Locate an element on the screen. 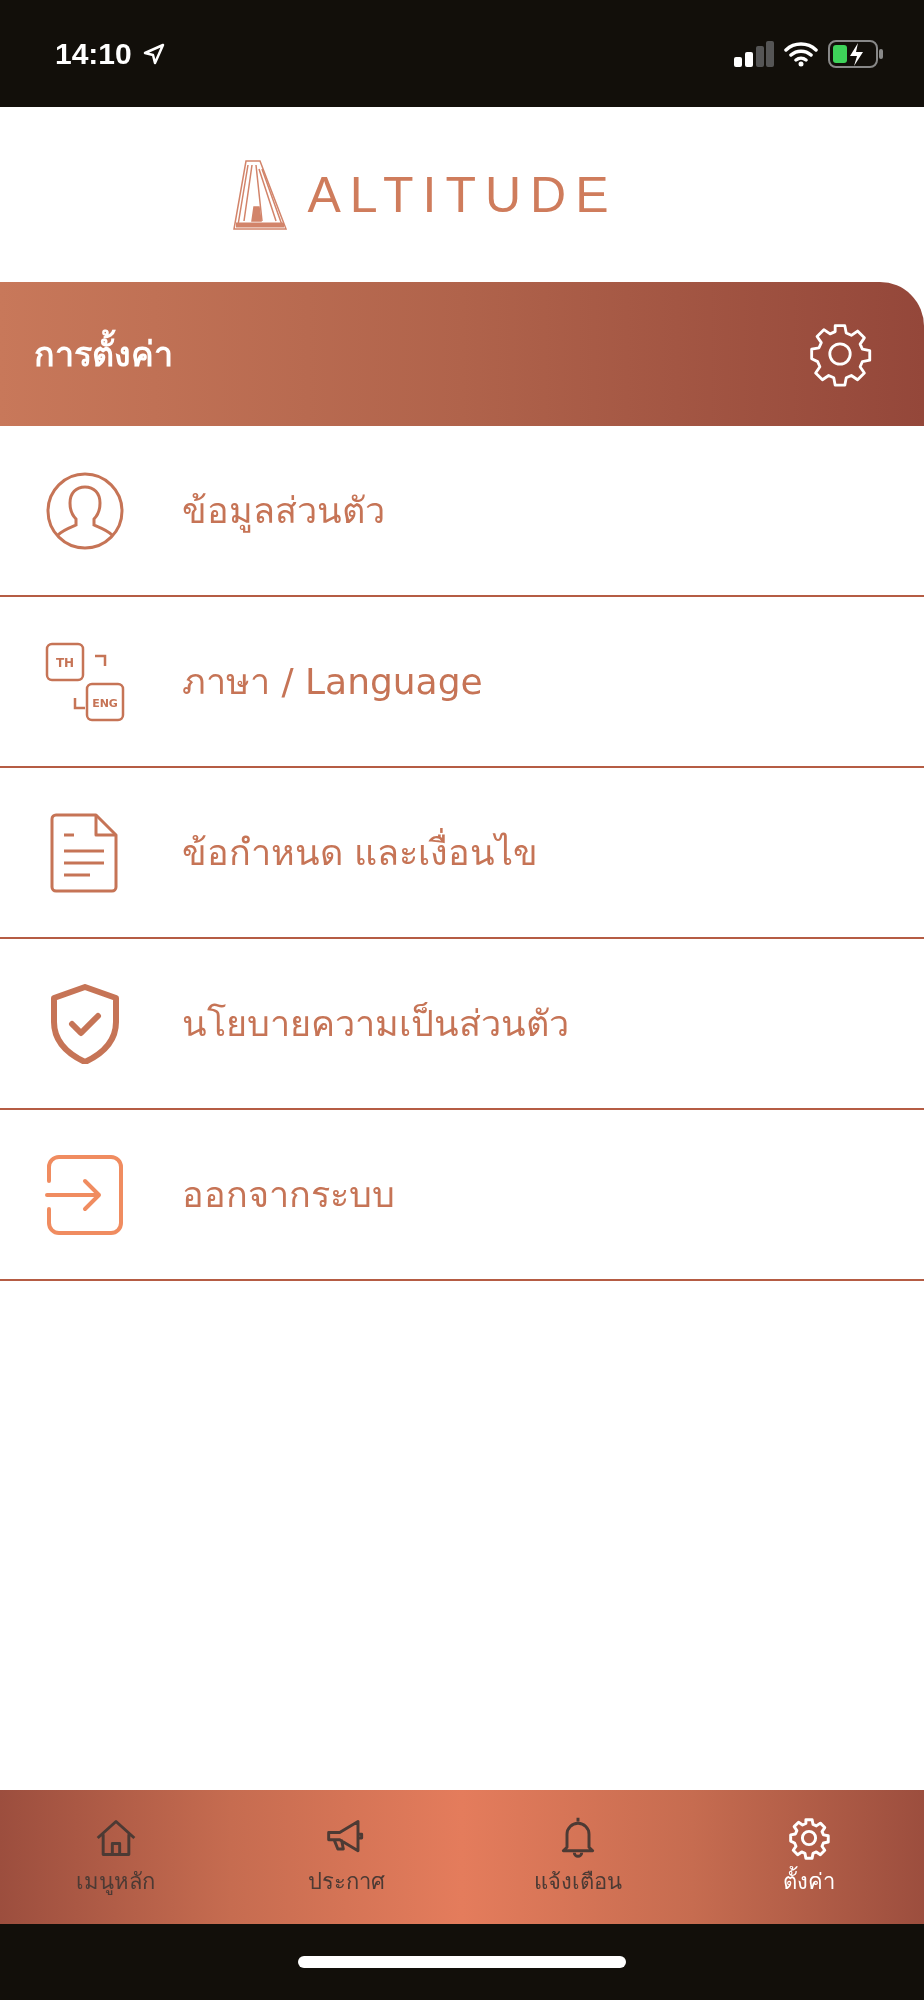  logout-icon is located at coordinates (85, 1194).